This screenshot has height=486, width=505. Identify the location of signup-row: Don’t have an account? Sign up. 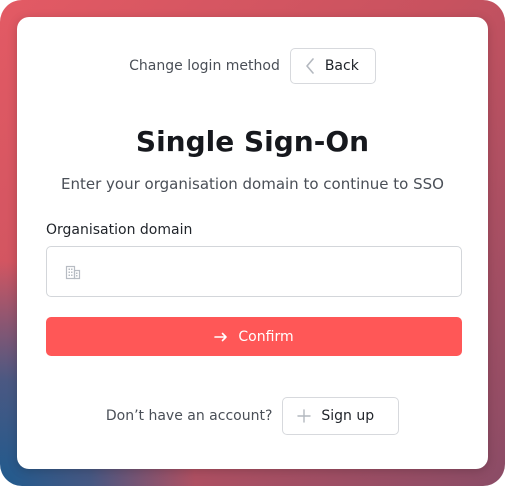
(252, 416).